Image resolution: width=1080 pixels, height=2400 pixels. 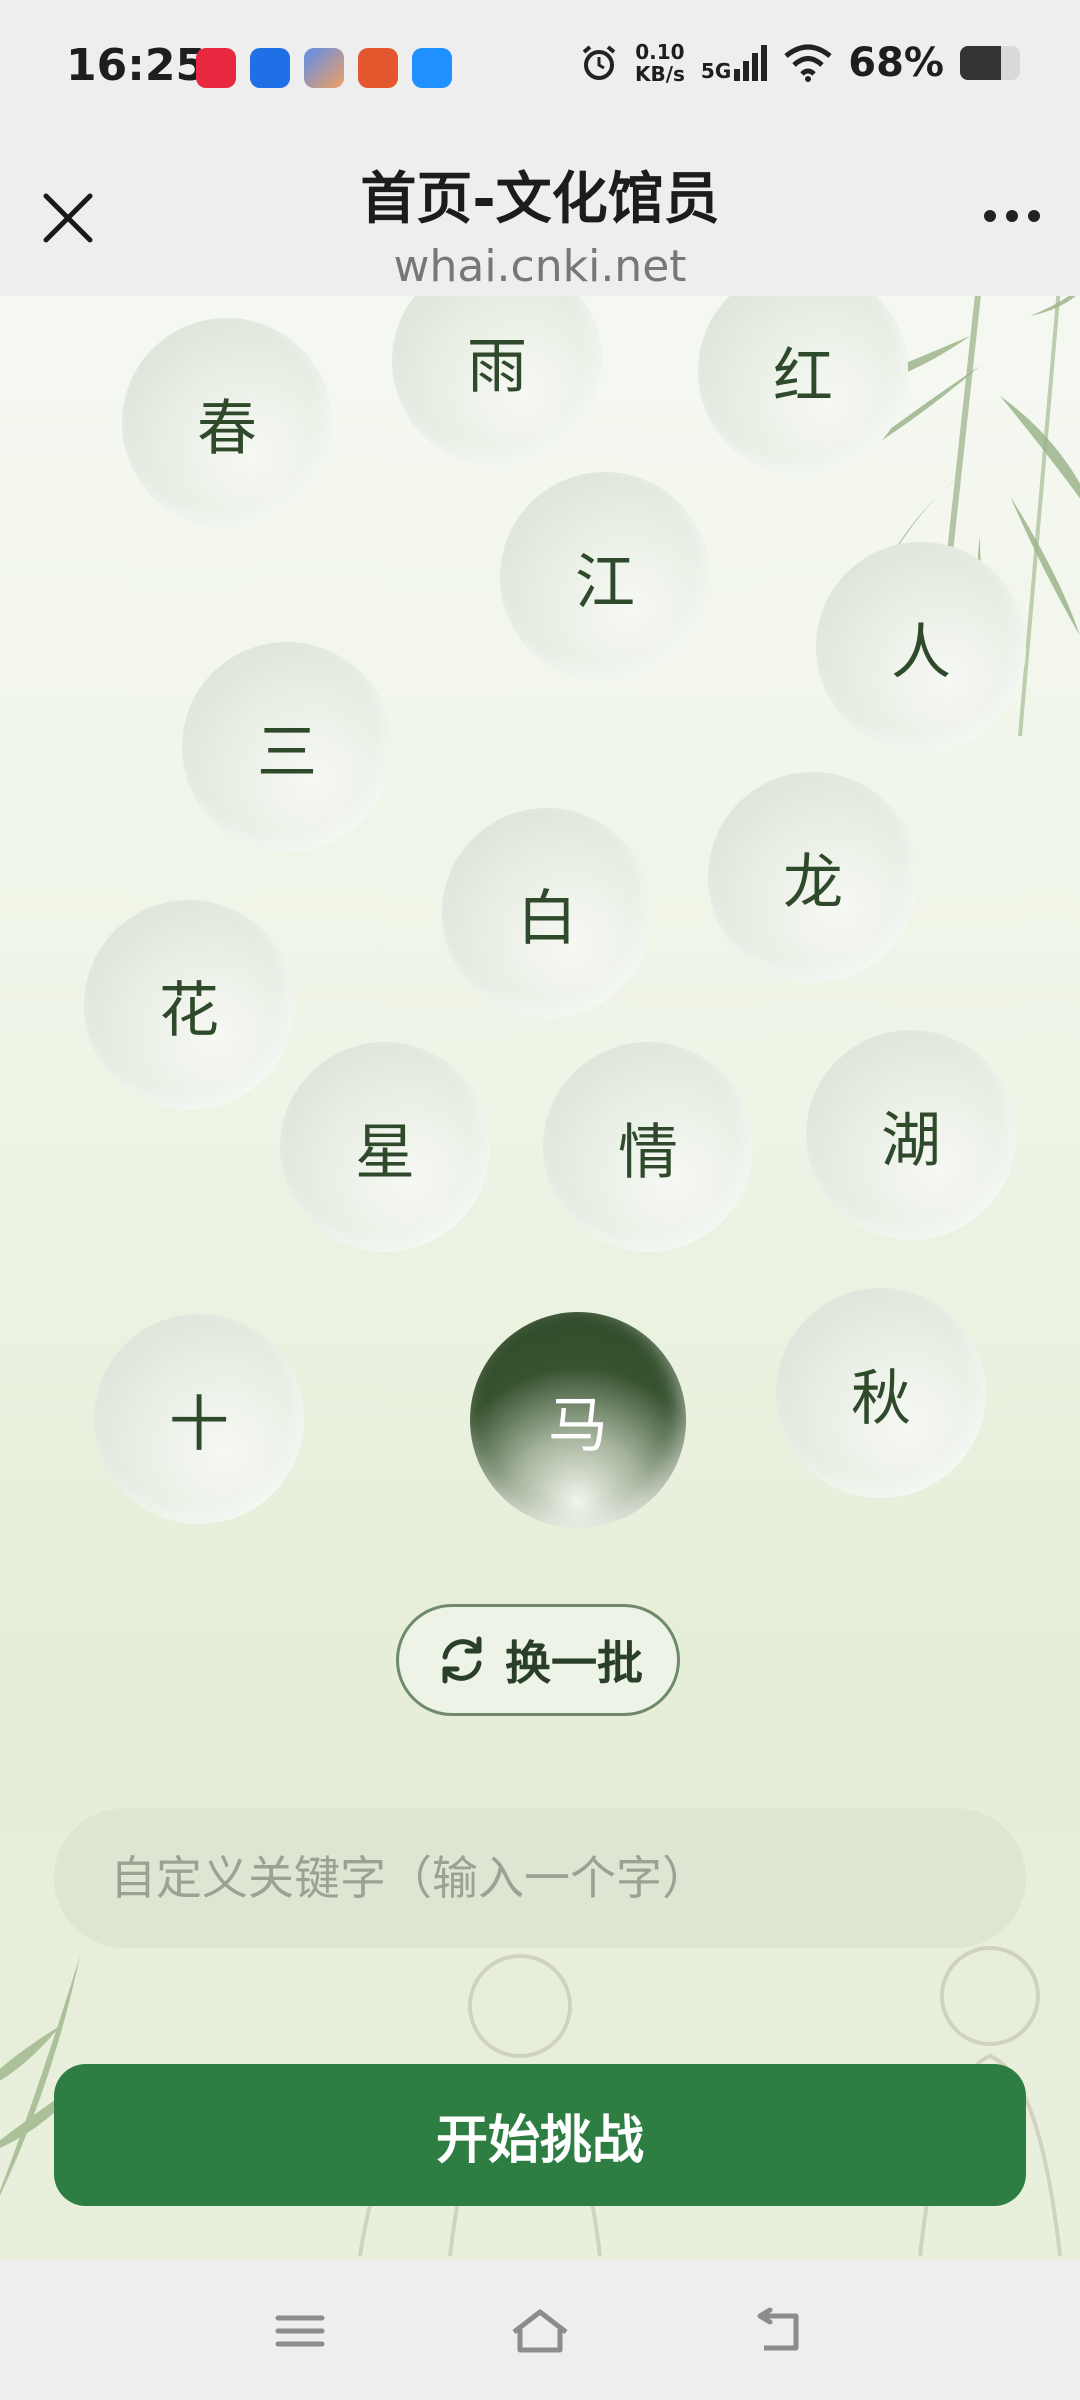 What do you see at coordinates (136, 65) in the screenshot?
I see `status-time: 16:25` at bounding box center [136, 65].